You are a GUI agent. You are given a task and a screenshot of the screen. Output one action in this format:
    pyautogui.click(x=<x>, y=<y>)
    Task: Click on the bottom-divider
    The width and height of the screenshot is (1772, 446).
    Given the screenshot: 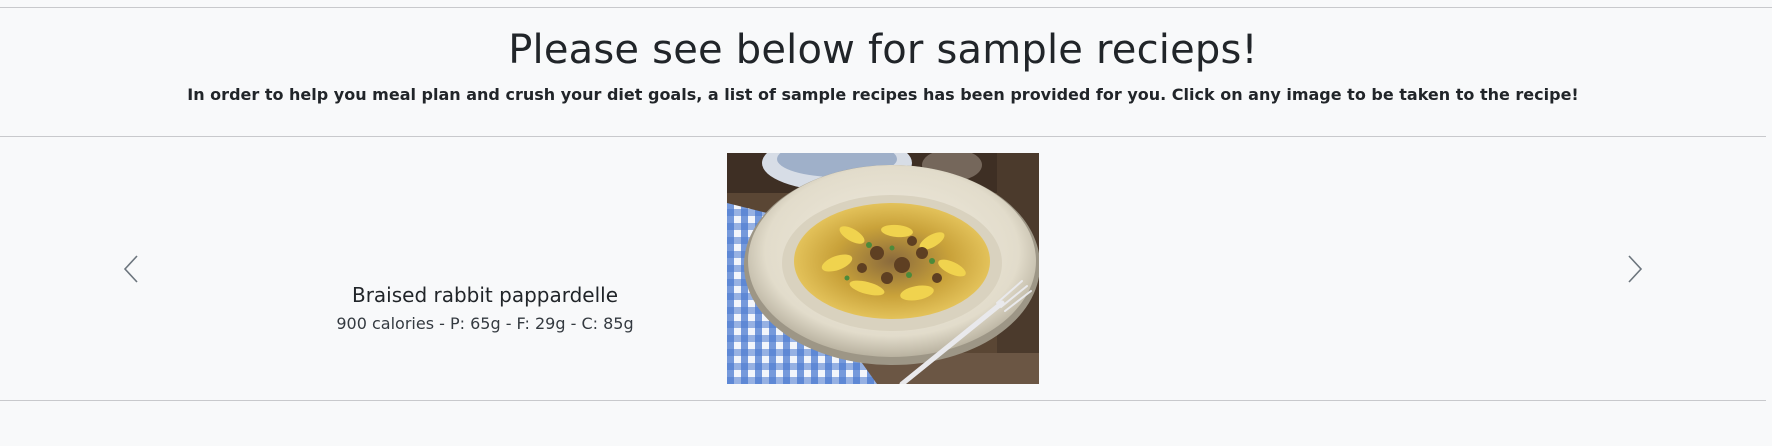 What is the action you would take?
    pyautogui.click(x=883, y=400)
    